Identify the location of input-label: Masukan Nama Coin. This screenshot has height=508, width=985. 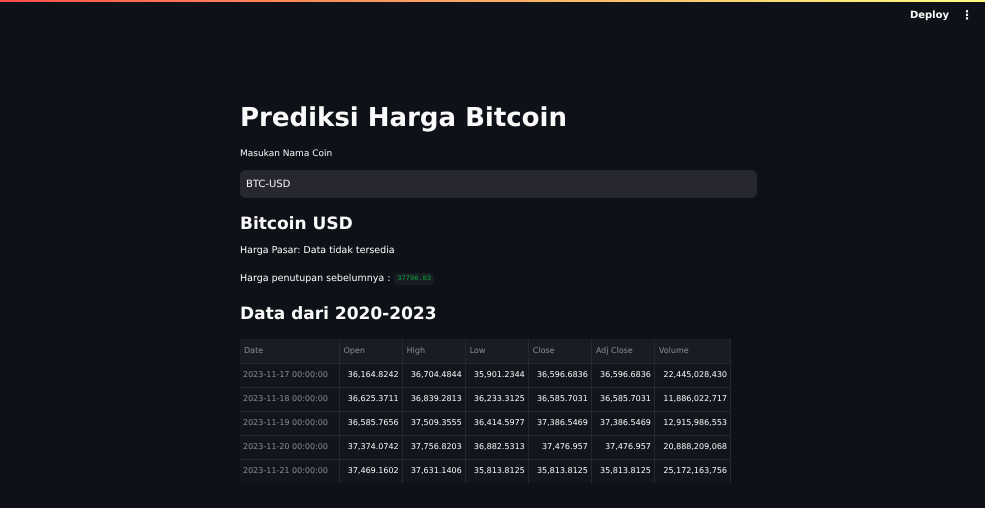
(287, 154).